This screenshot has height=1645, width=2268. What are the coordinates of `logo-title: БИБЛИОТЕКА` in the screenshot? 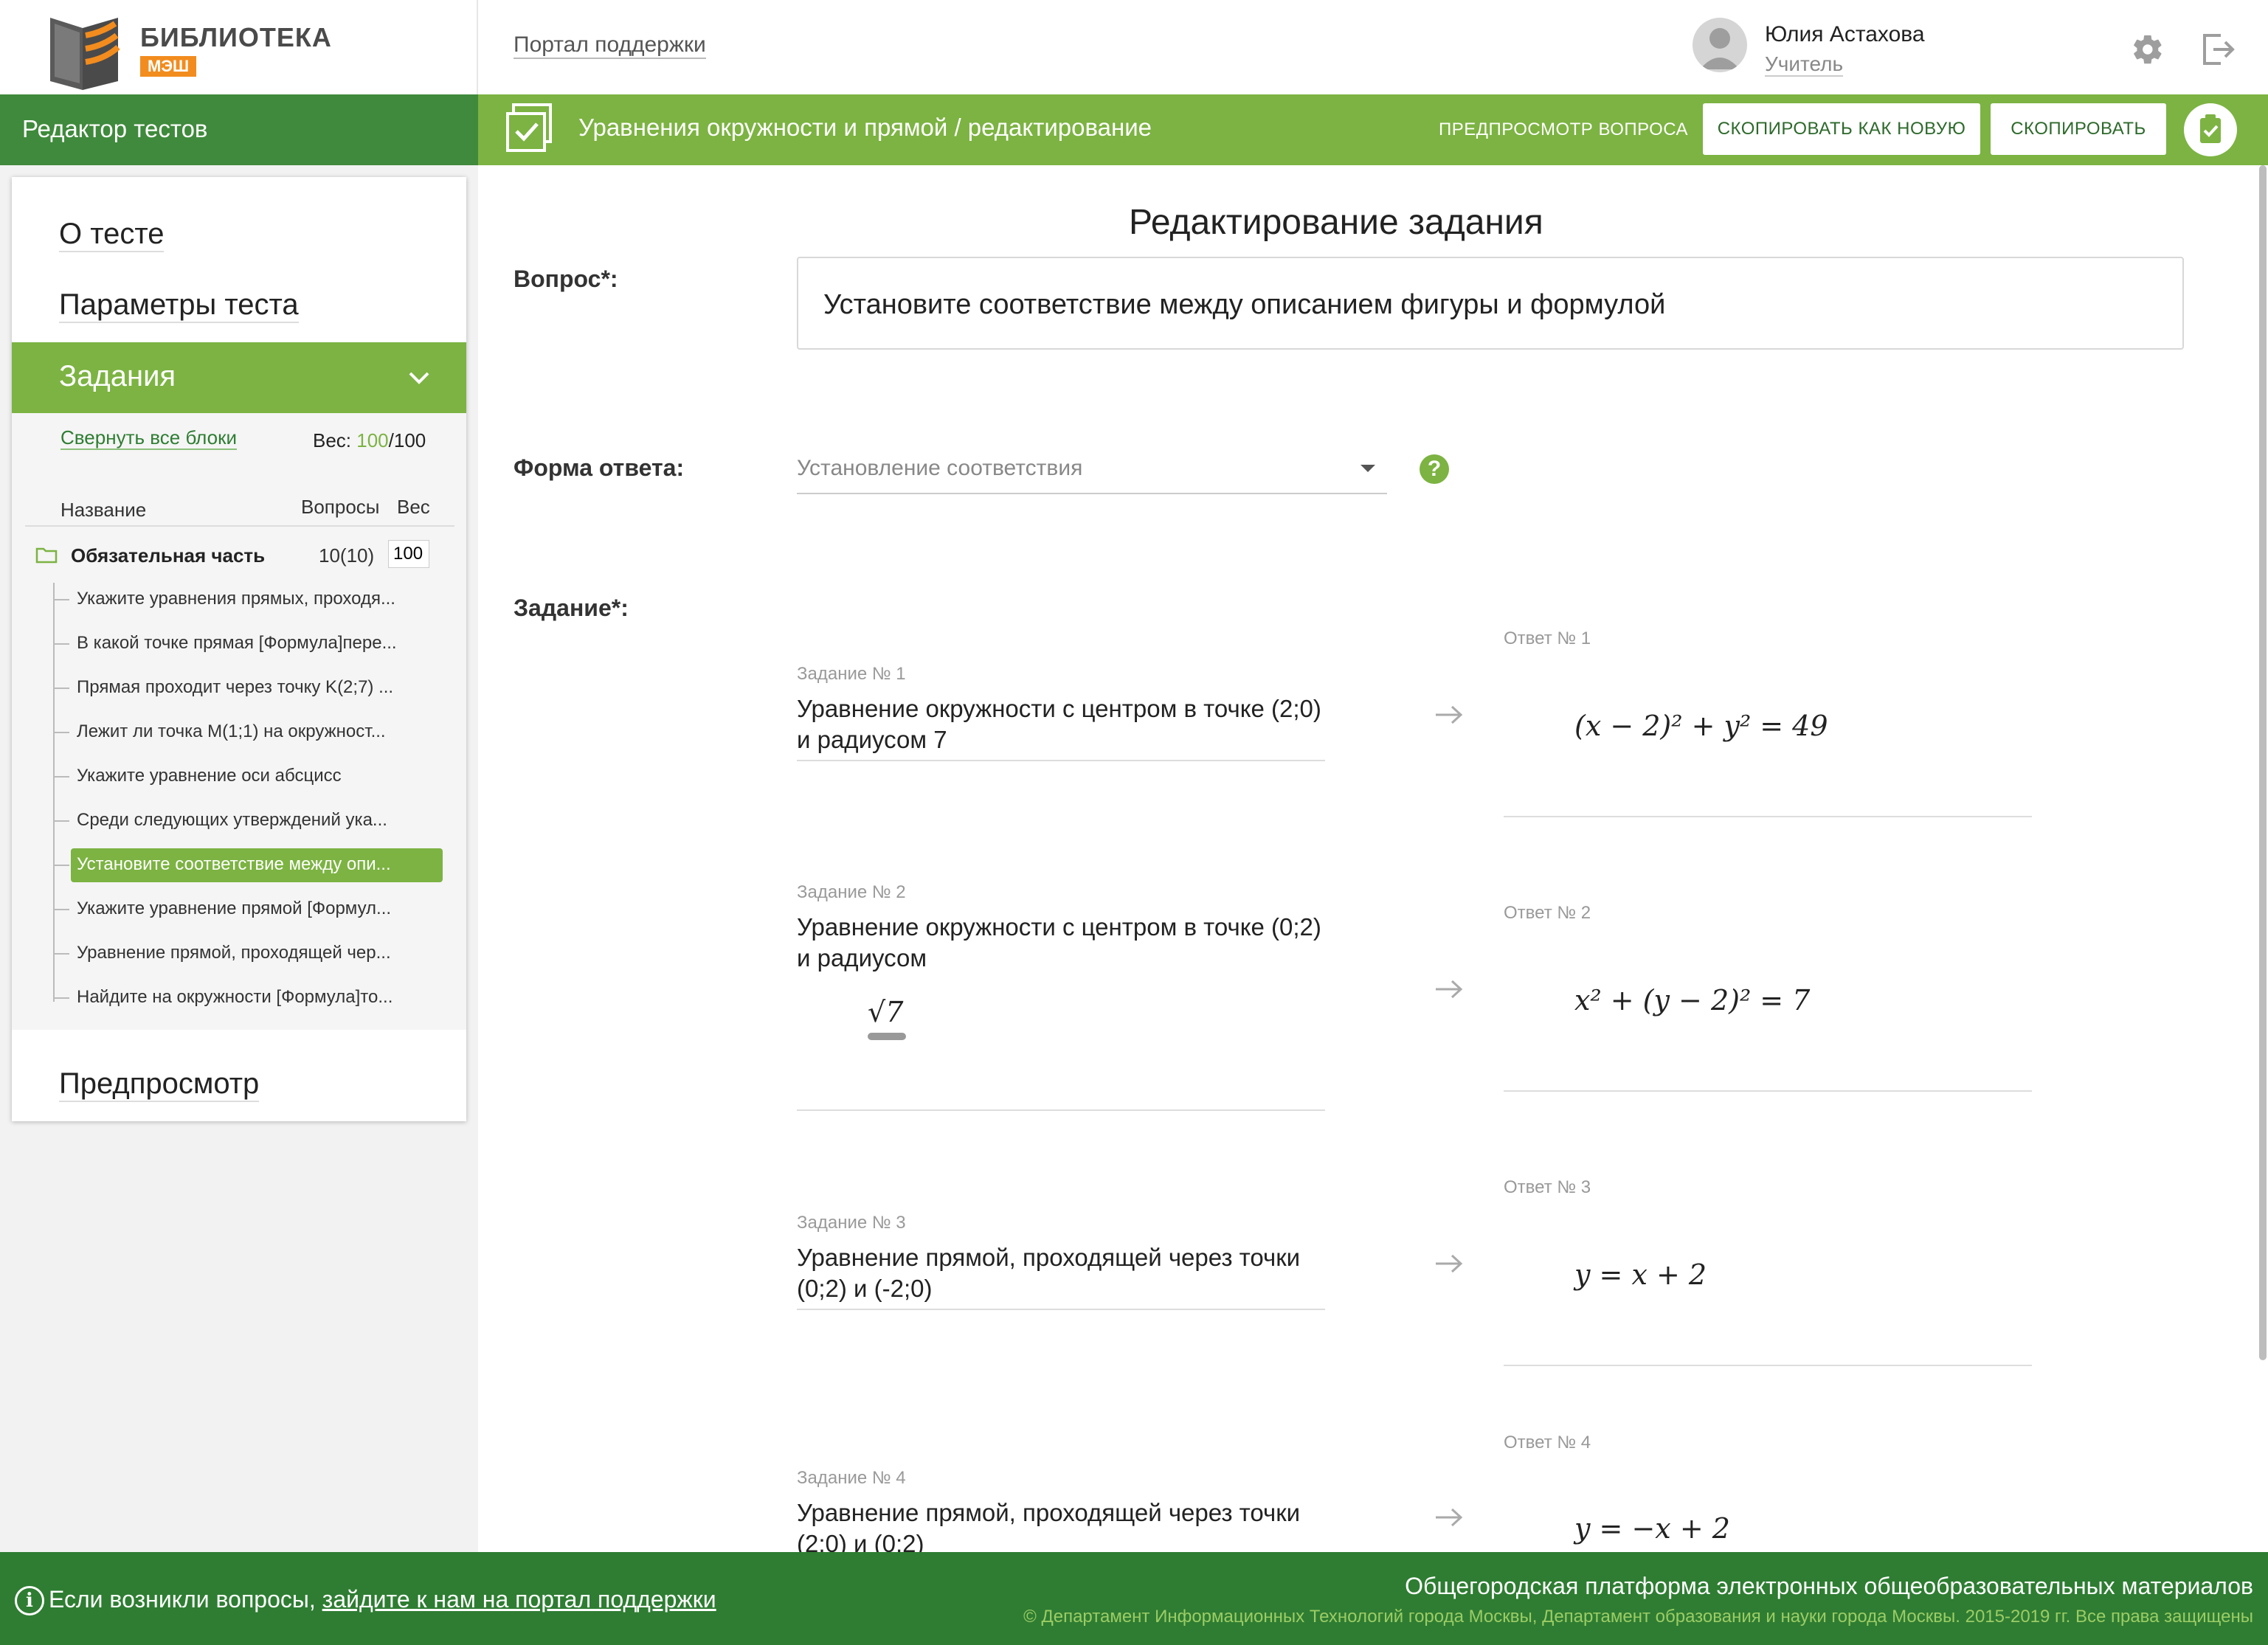 It's located at (236, 37).